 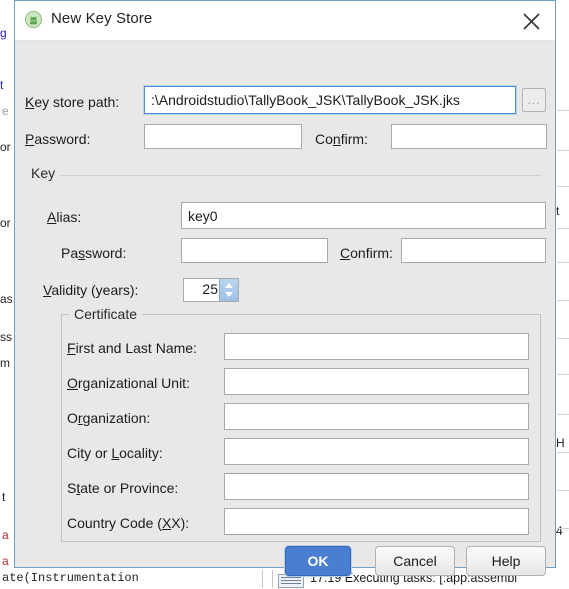 I want to click on key-store-path-label: Key store path:, so click(x=72, y=102).